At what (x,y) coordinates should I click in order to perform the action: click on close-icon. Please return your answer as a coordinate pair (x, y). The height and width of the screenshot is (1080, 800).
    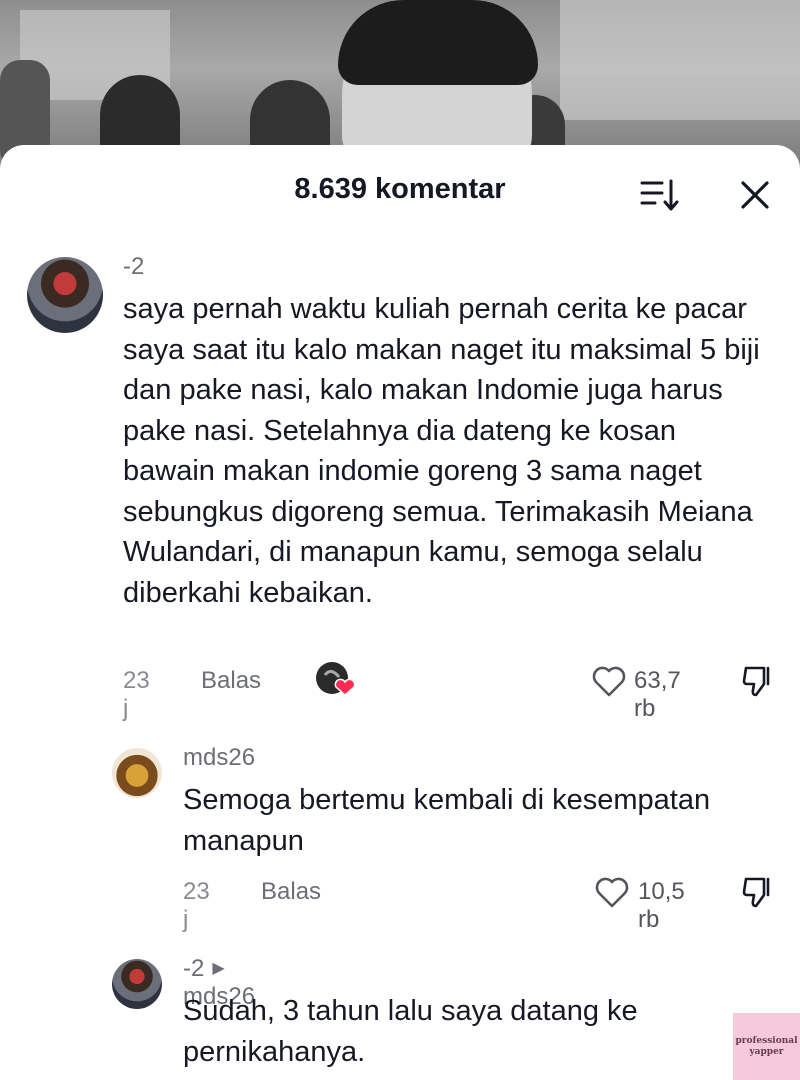
    Looking at the image, I should click on (755, 195).